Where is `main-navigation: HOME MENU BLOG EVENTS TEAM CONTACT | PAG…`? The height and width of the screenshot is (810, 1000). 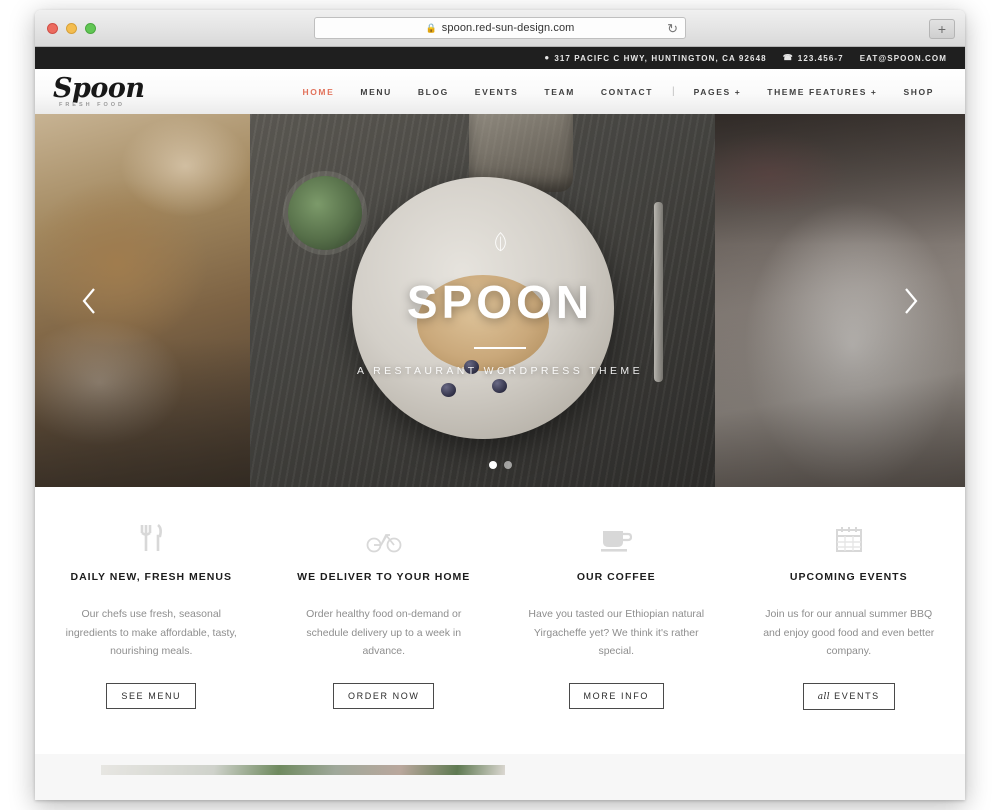 main-navigation: HOME MENU BLOG EVENTS TEAM CONTACT | PAG… is located at coordinates (598, 91).